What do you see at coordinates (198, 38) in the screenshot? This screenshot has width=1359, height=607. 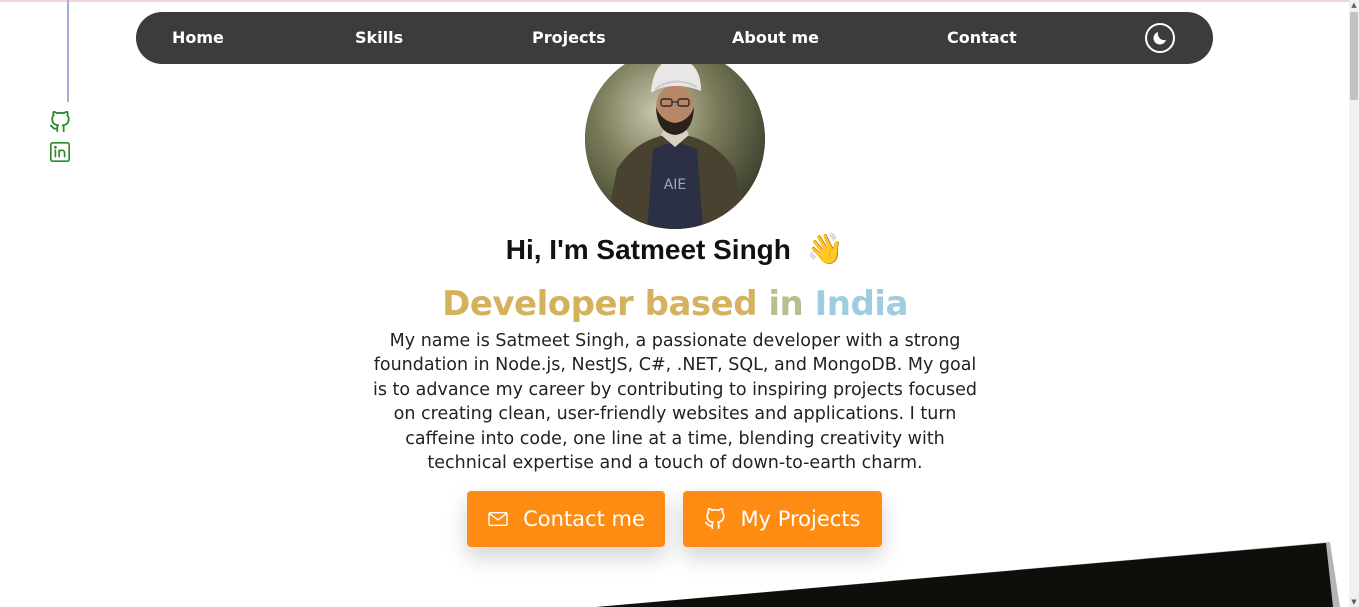 I see `nav-item-home: Home` at bounding box center [198, 38].